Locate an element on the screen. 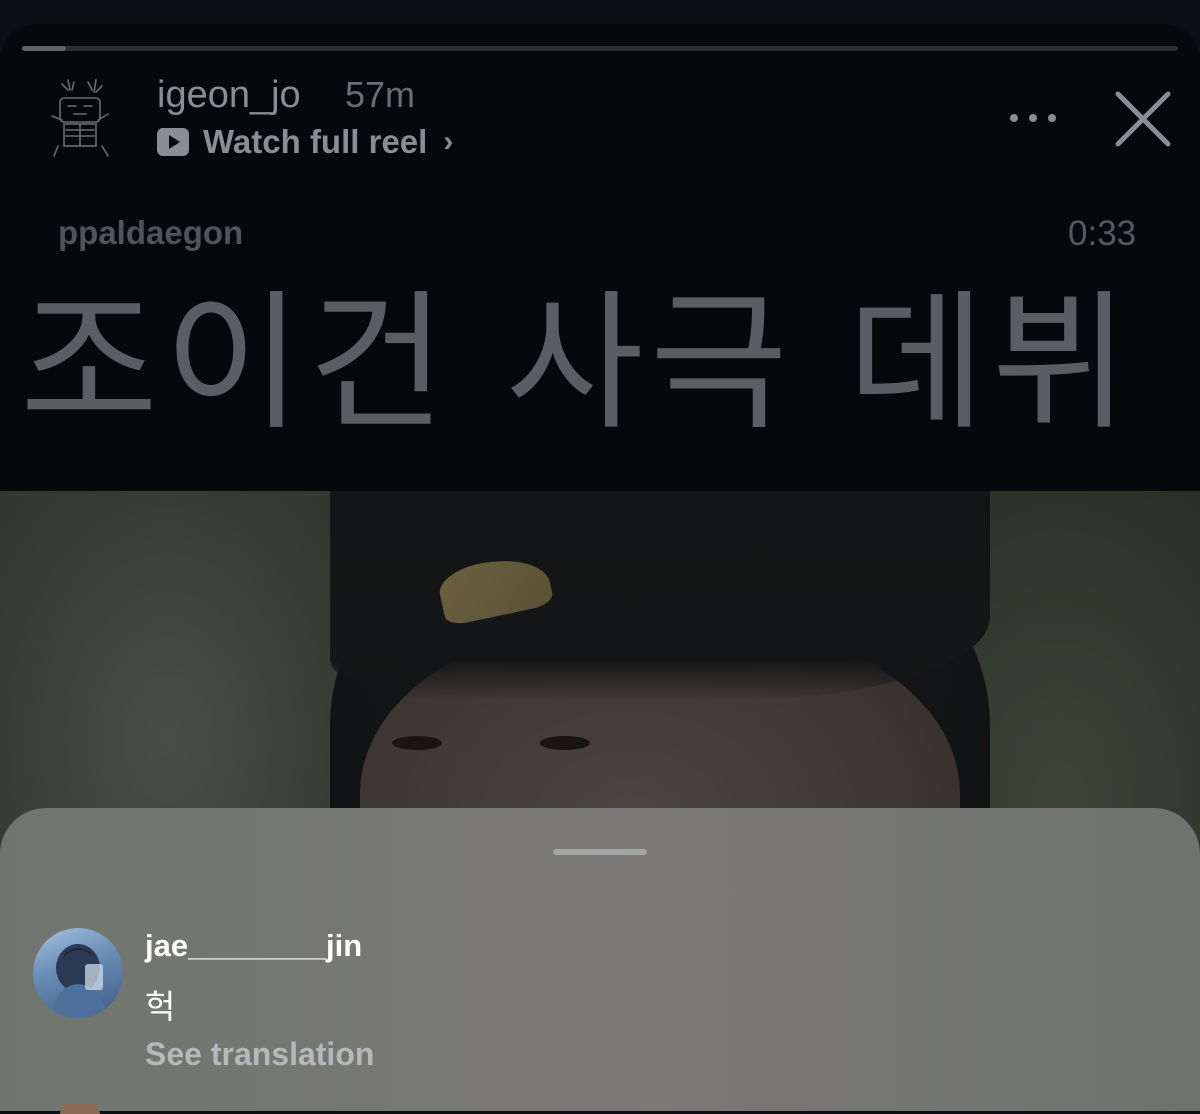 The width and height of the screenshot is (1200, 1114). comment-text: 헉 is located at coordinates (160, 1006).